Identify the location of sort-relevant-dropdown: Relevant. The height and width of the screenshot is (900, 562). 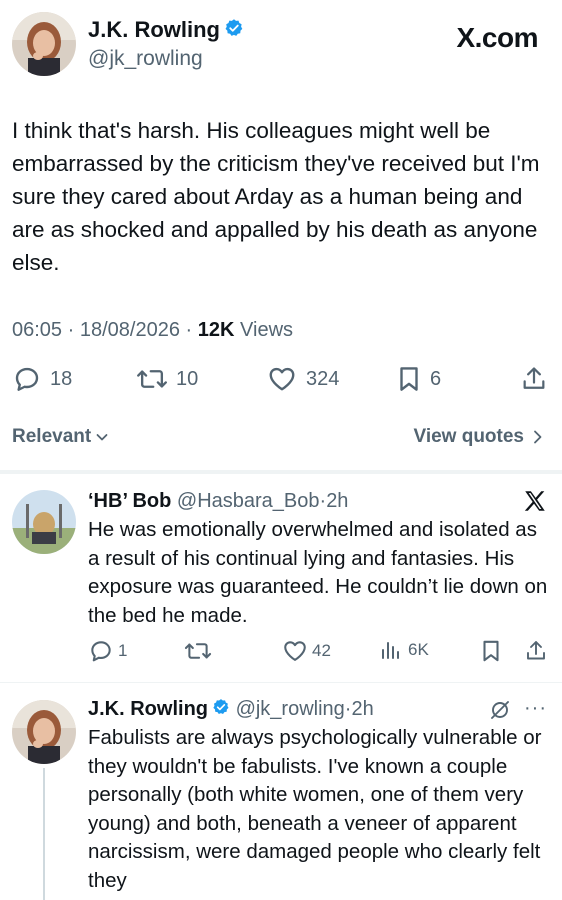
(60, 437).